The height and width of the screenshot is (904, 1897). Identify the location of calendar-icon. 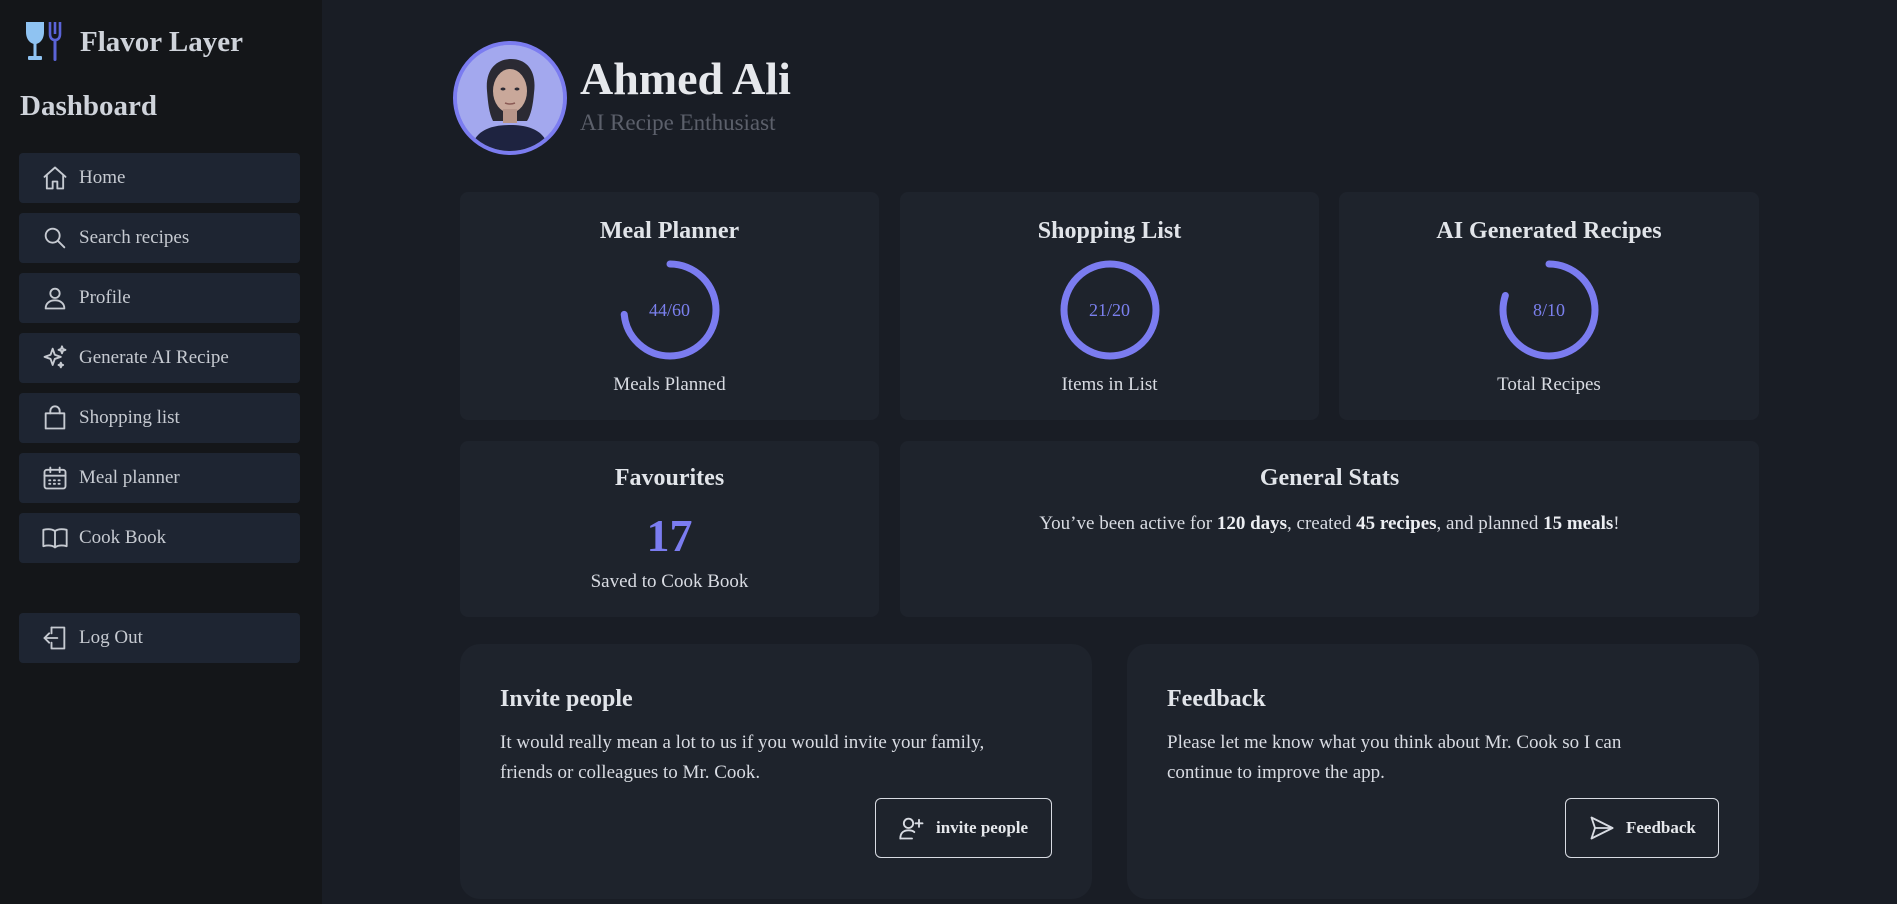
(55, 478).